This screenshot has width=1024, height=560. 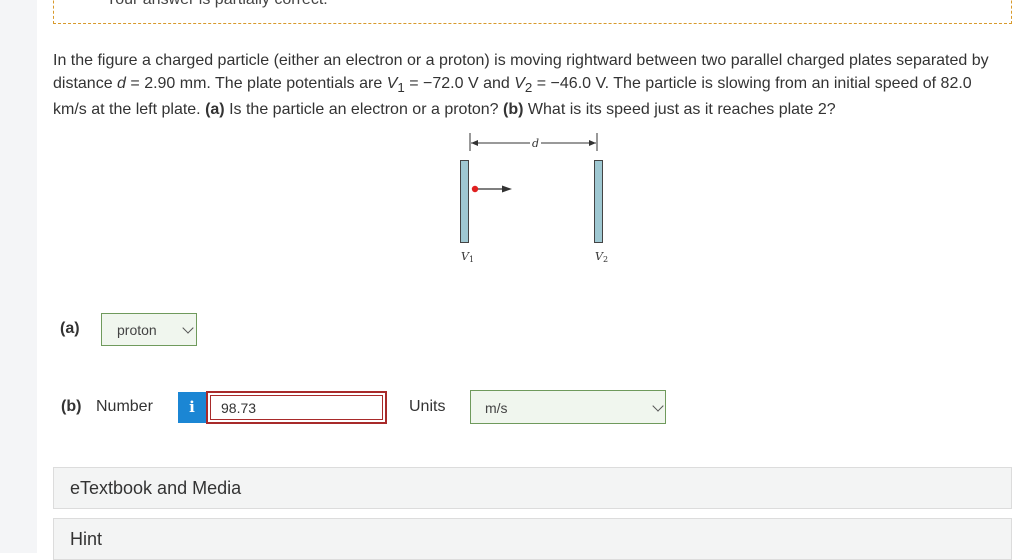 I want to click on etextbook-panel: eTextbook and Media, so click(x=532, y=488).